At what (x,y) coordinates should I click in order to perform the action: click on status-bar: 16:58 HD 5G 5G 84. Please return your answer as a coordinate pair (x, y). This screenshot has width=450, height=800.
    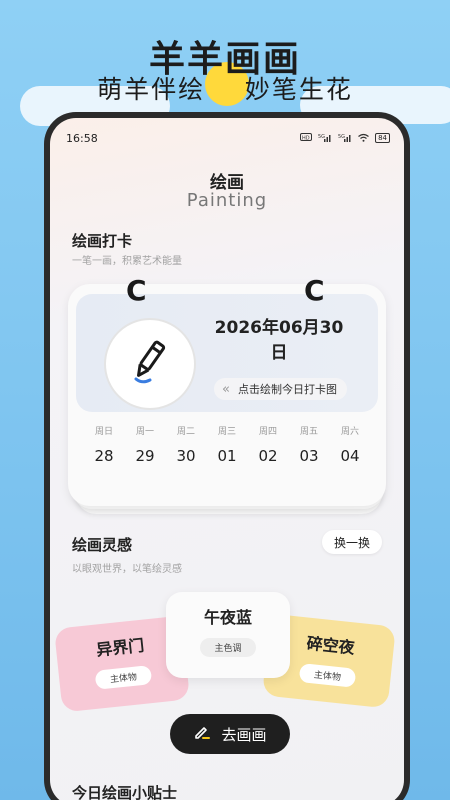
    Looking at the image, I should click on (228, 138).